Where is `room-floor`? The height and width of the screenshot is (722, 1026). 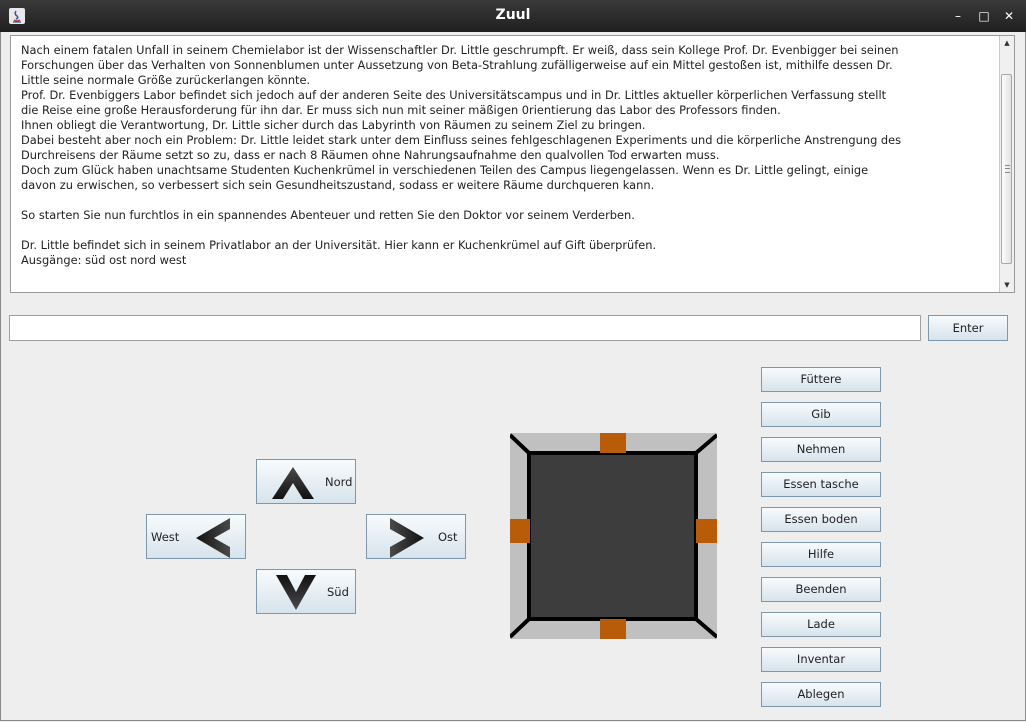
room-floor is located at coordinates (612, 536).